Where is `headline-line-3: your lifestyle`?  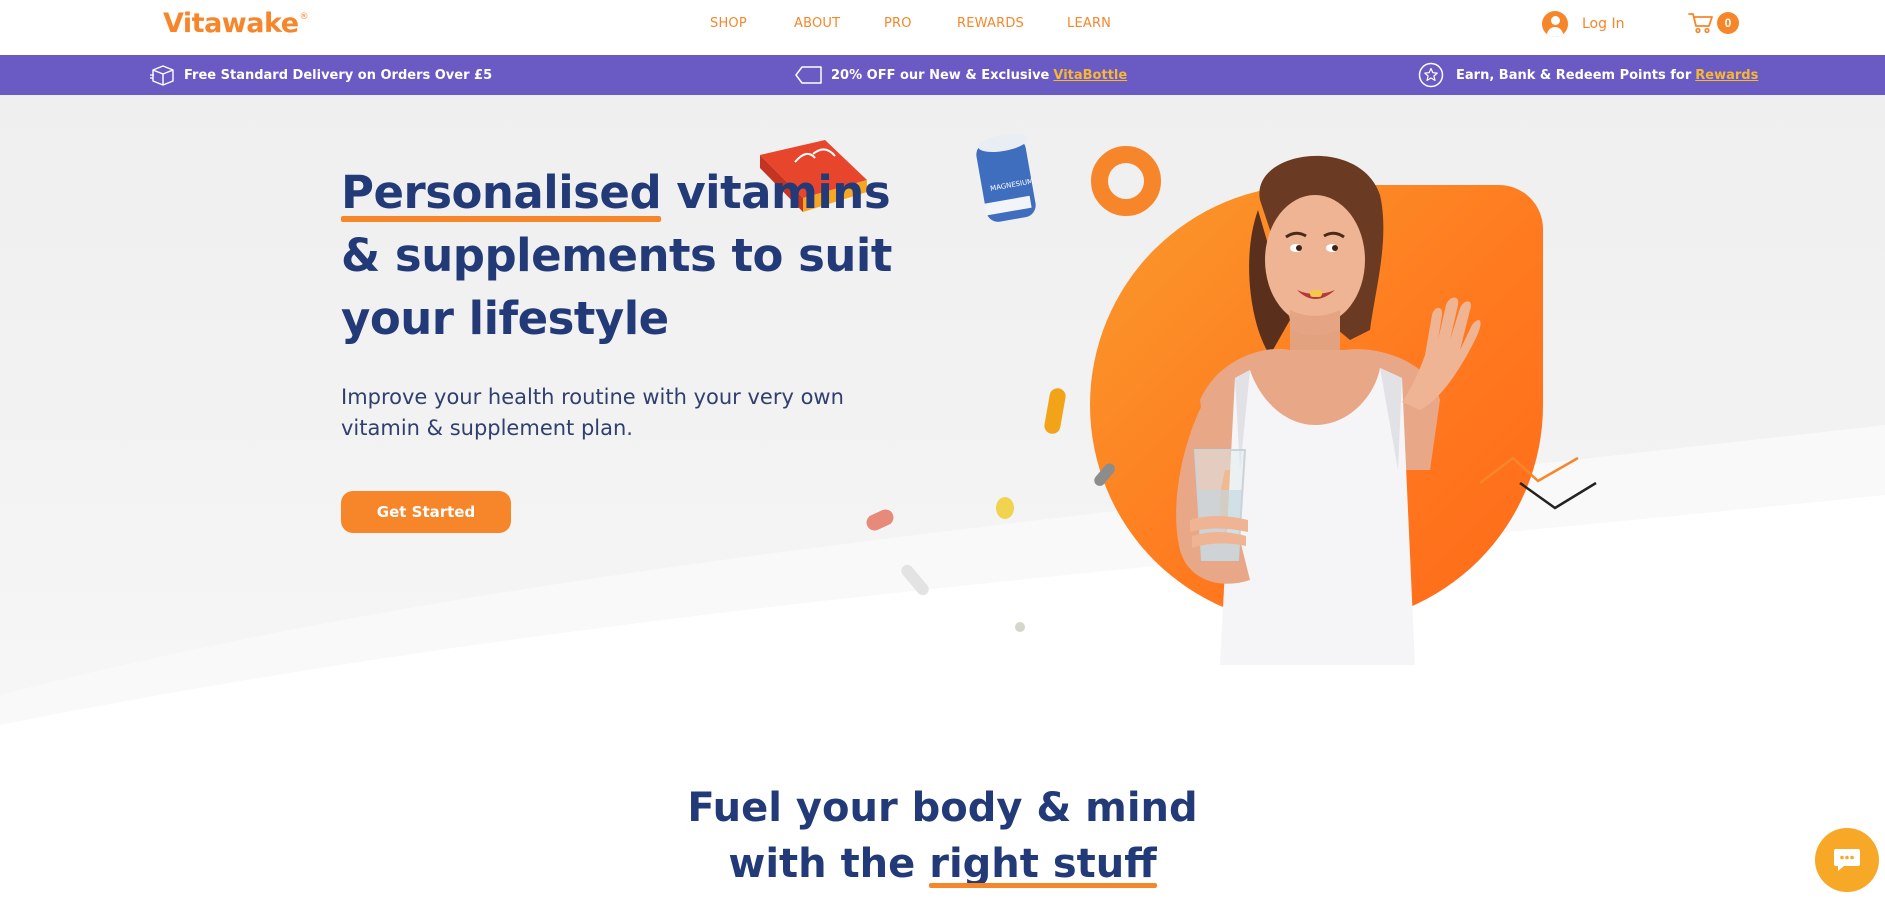 headline-line-3: your lifestyle is located at coordinates (505, 318).